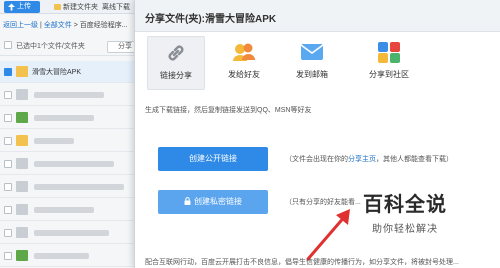 The image size is (500, 268). What do you see at coordinates (176, 63) in the screenshot?
I see `tab-link-share: 链接分享` at bounding box center [176, 63].